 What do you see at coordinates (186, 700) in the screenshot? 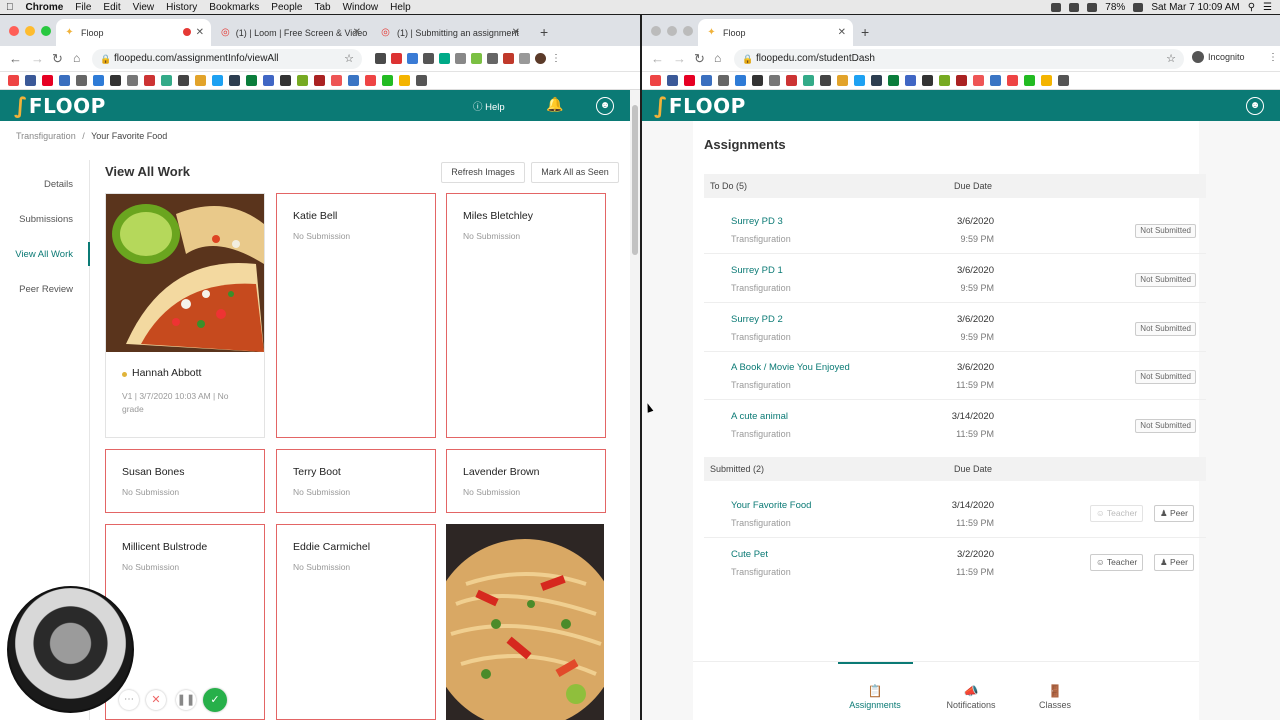
I see `pause-recording-icon: ❚❚` at bounding box center [186, 700].